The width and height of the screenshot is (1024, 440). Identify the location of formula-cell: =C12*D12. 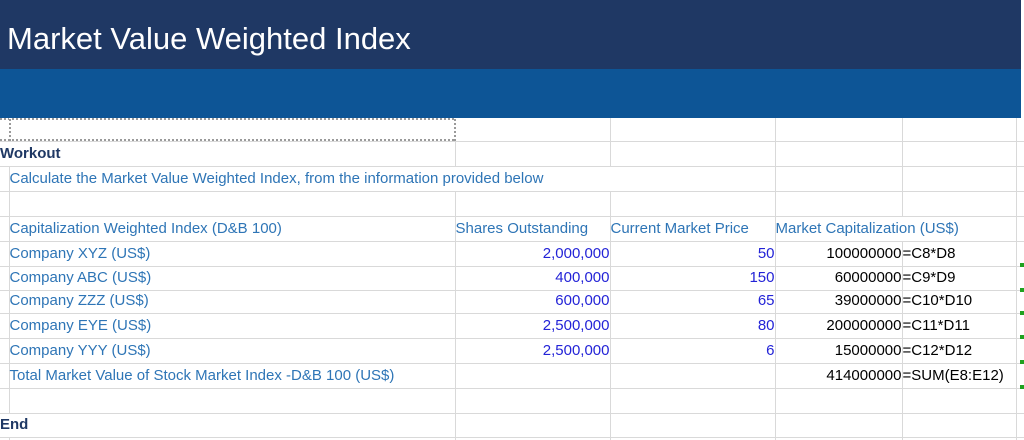
(959, 351).